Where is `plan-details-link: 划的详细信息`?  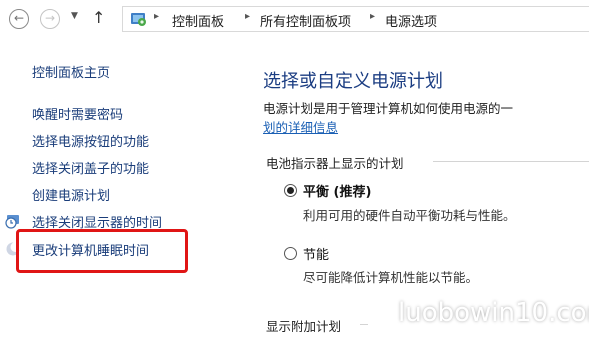
plan-details-link: 划的详细信息 is located at coordinates (300, 126).